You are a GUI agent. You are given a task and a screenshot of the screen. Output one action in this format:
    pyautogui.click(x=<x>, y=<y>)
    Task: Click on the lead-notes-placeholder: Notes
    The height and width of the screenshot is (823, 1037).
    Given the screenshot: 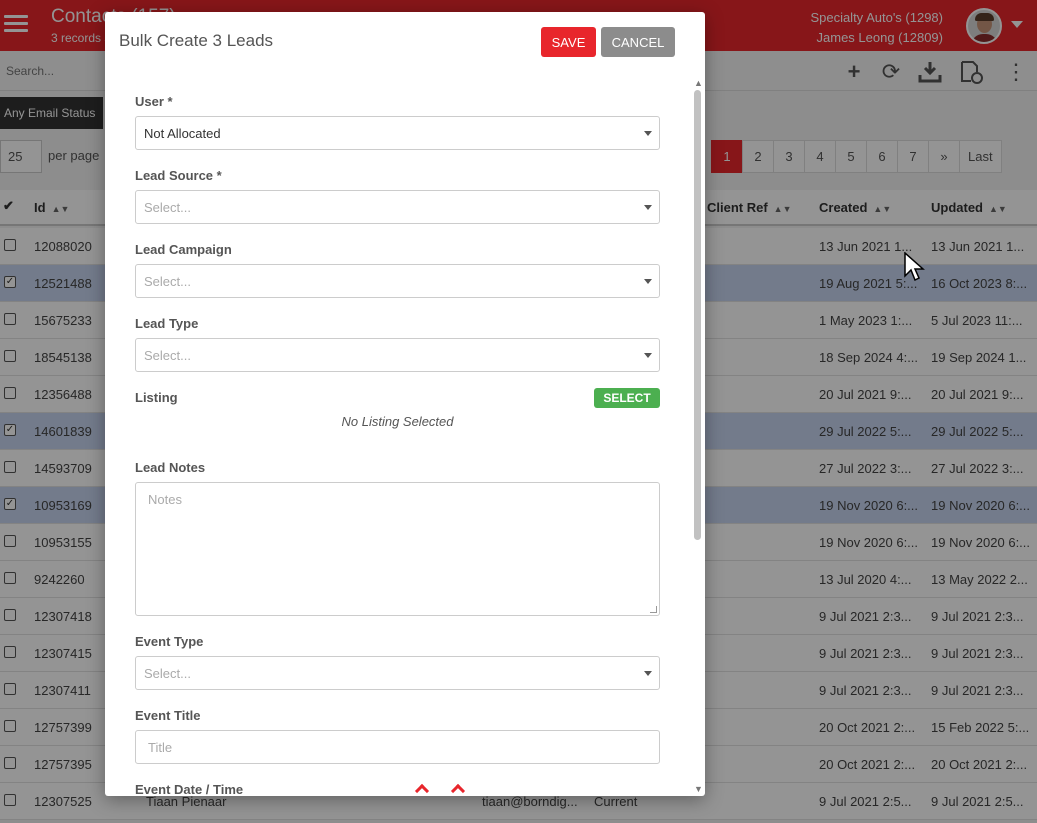 What is the action you would take?
    pyautogui.click(x=165, y=499)
    